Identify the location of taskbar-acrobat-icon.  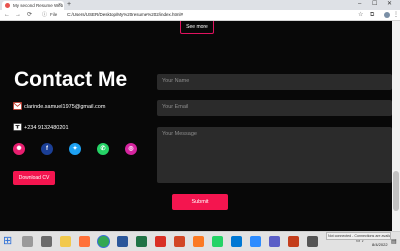
(160, 241).